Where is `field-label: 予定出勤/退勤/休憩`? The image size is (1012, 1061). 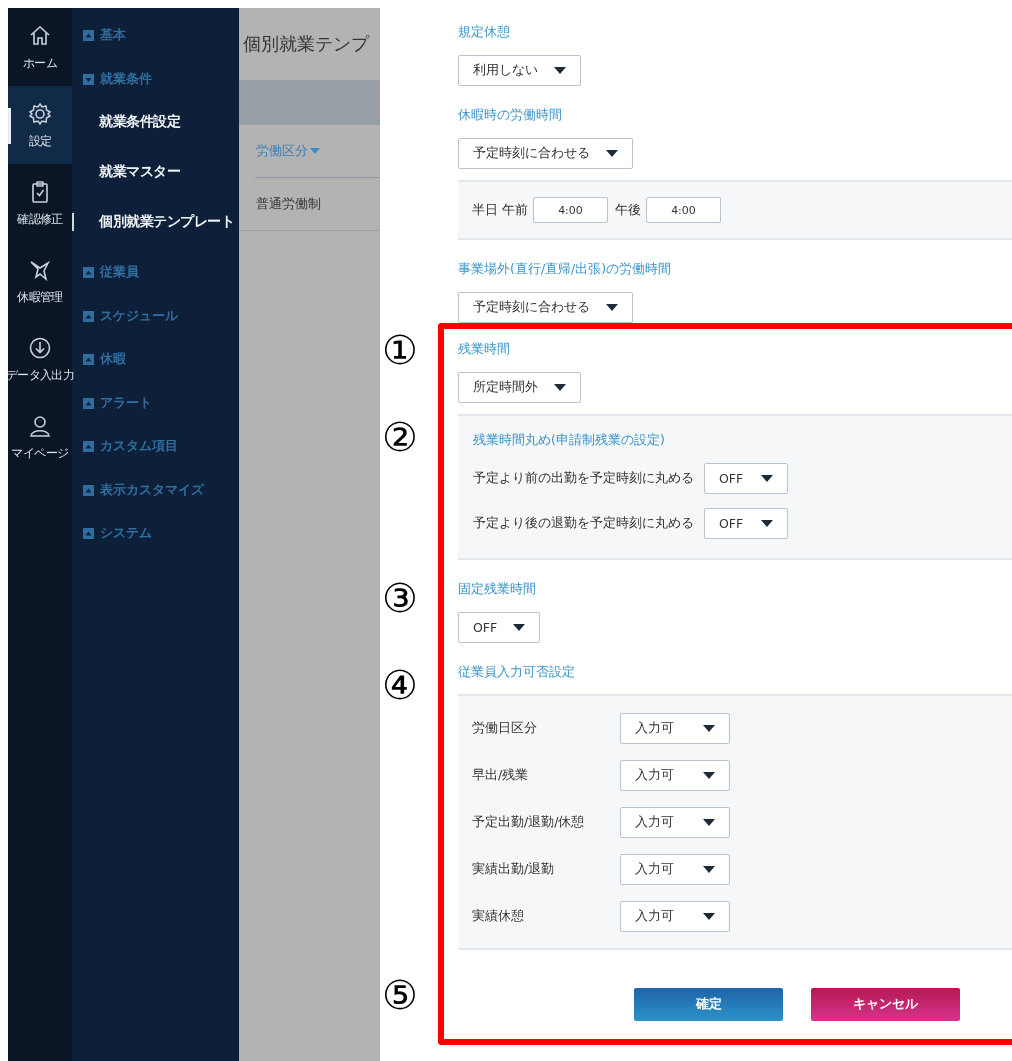
field-label: 予定出勤/退勤/休憩 is located at coordinates (529, 822).